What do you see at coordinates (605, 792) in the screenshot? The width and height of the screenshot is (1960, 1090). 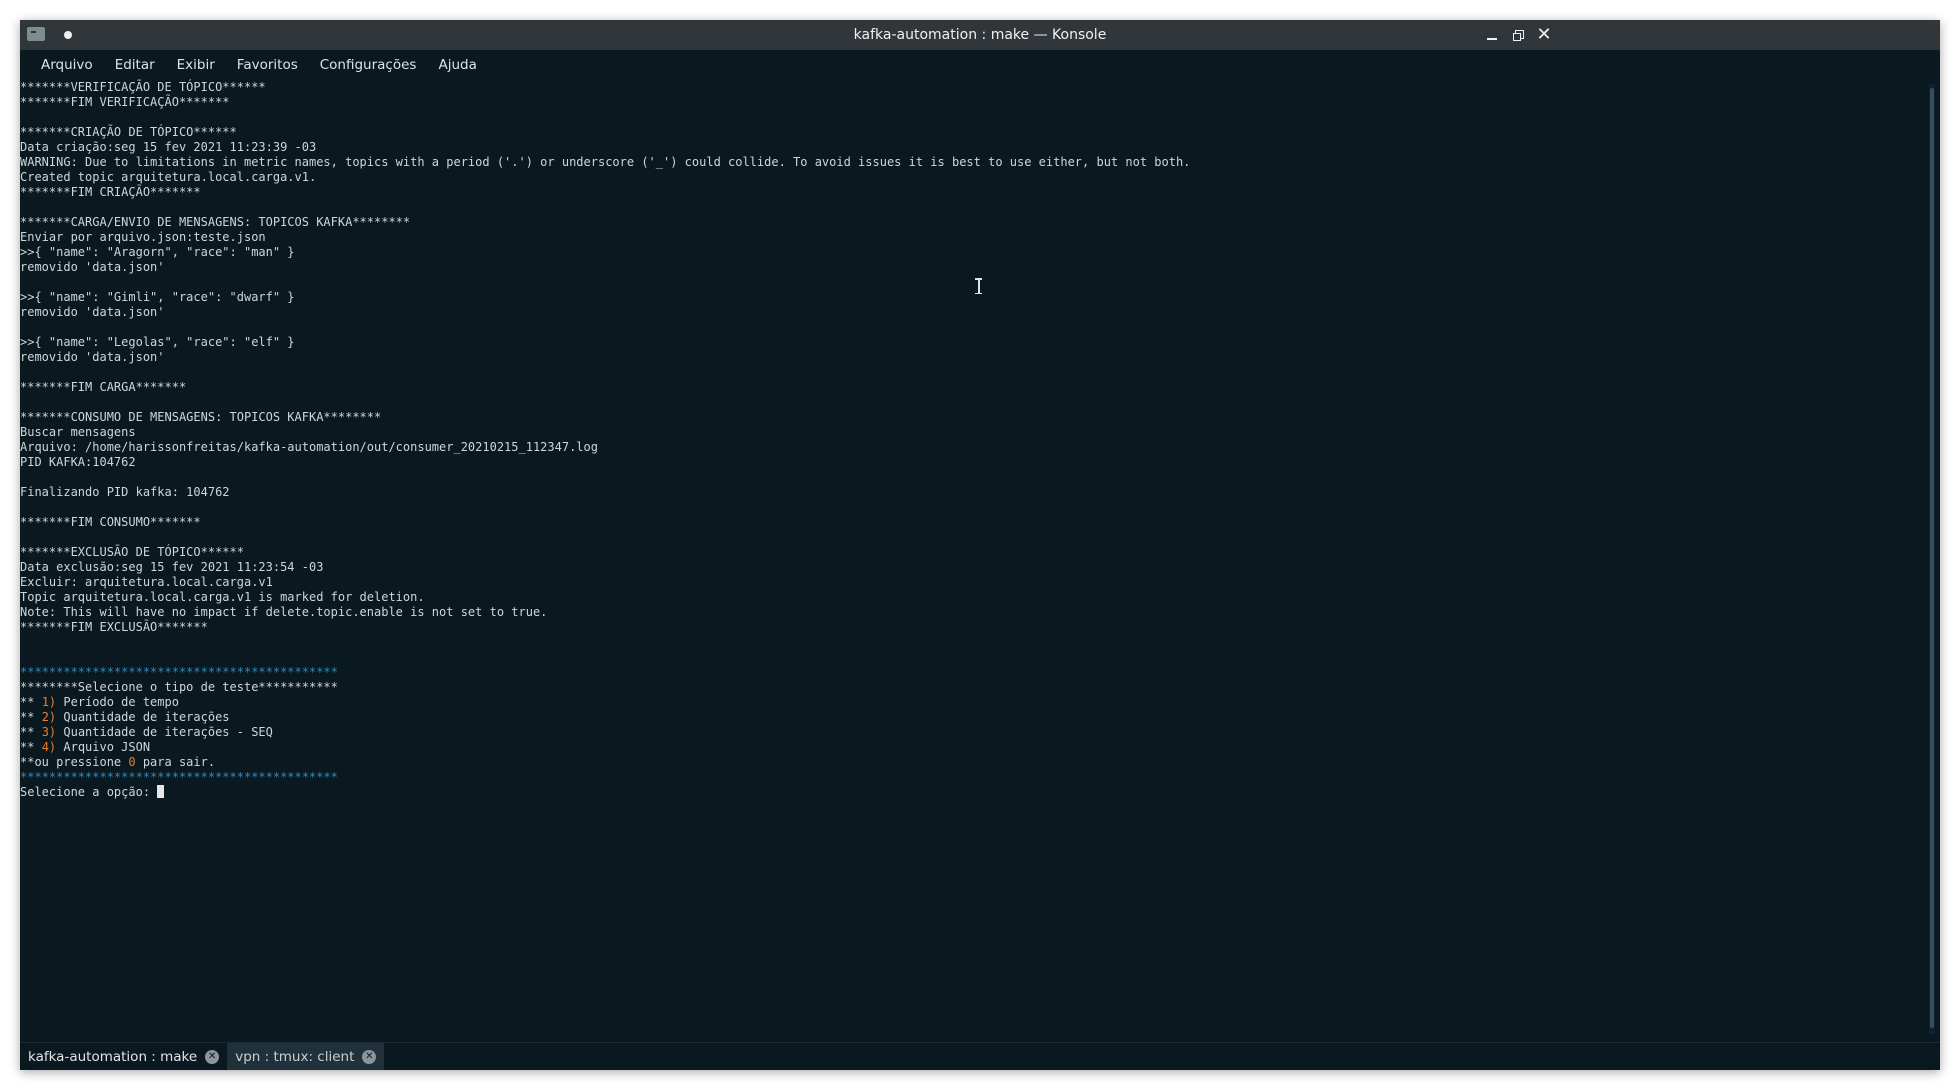 I see `terminal-line: Selecione a opção:` at bounding box center [605, 792].